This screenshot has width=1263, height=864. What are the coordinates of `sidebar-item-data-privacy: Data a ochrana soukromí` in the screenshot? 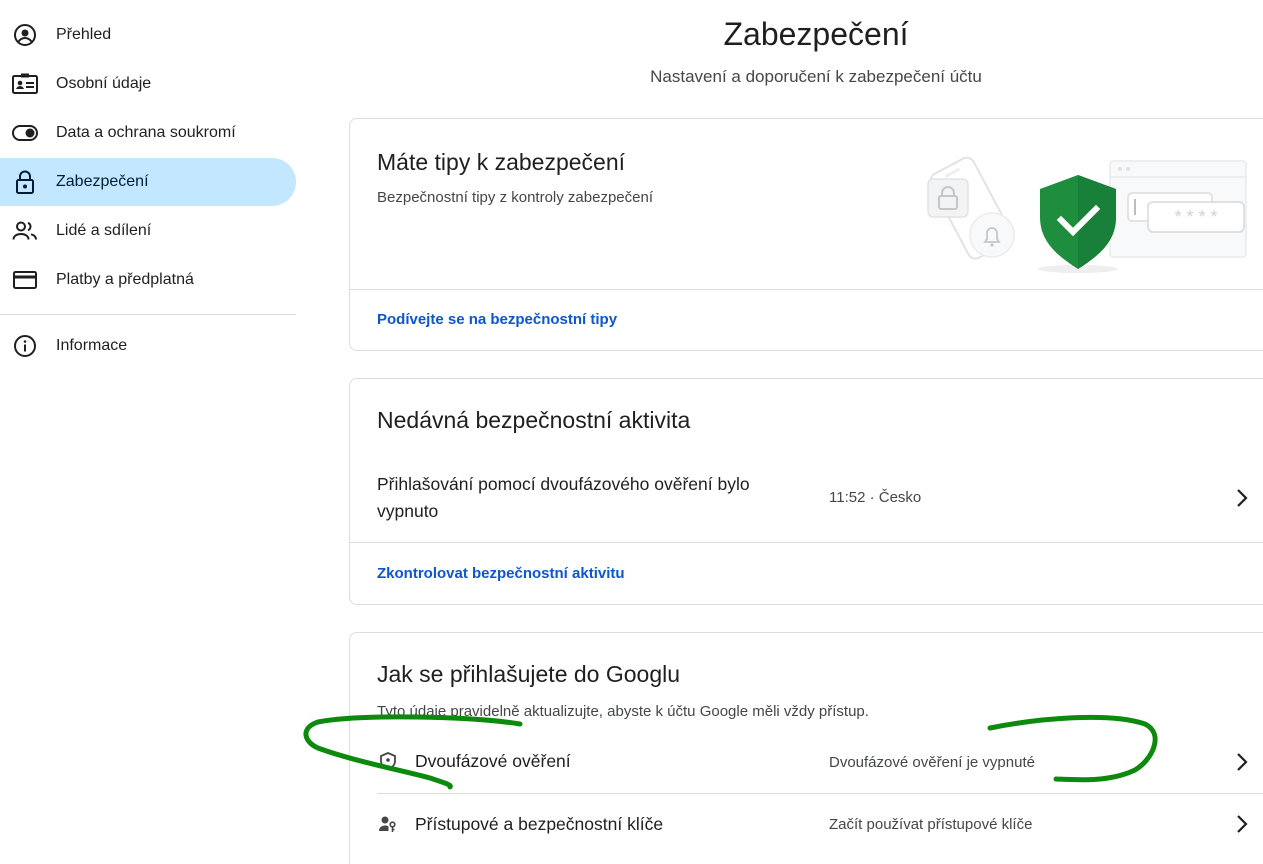 It's located at (148, 133).